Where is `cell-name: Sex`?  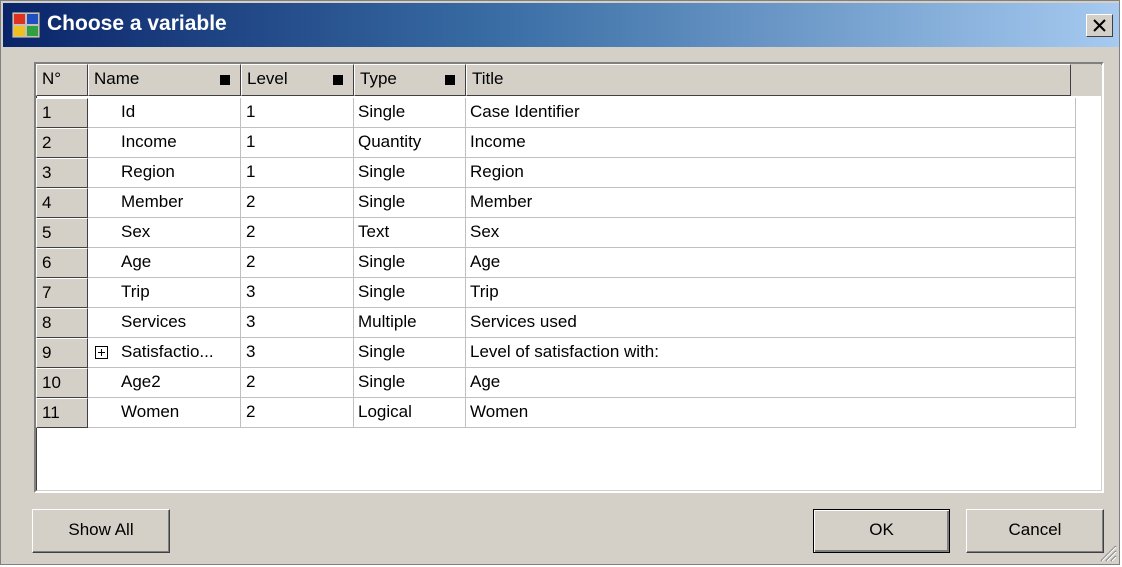 cell-name: Sex is located at coordinates (164, 233).